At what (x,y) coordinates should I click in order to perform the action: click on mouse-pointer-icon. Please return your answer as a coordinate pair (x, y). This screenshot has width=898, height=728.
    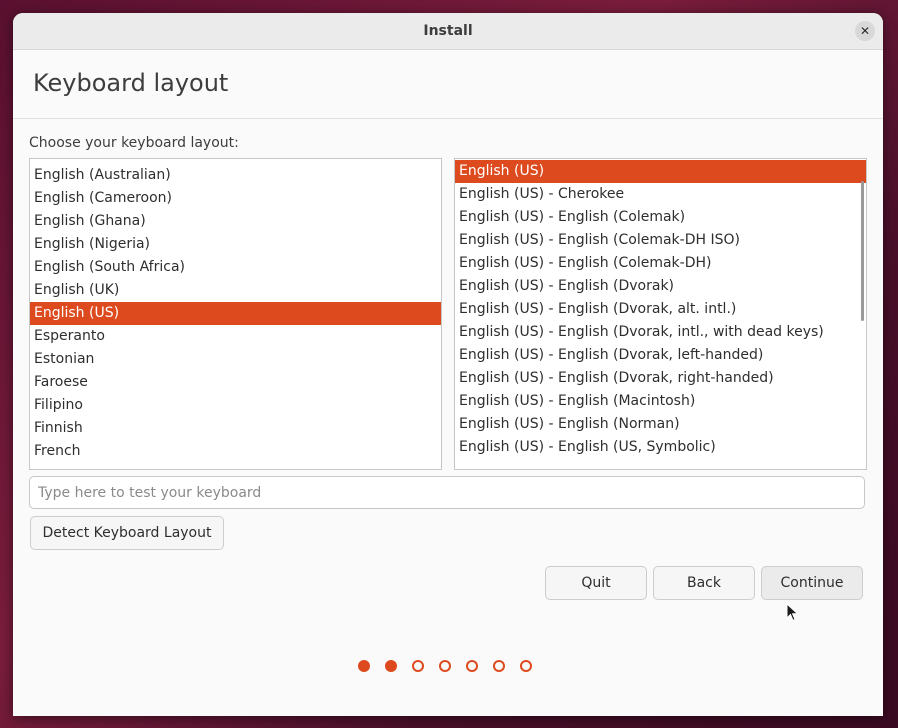
    Looking at the image, I should click on (792, 612).